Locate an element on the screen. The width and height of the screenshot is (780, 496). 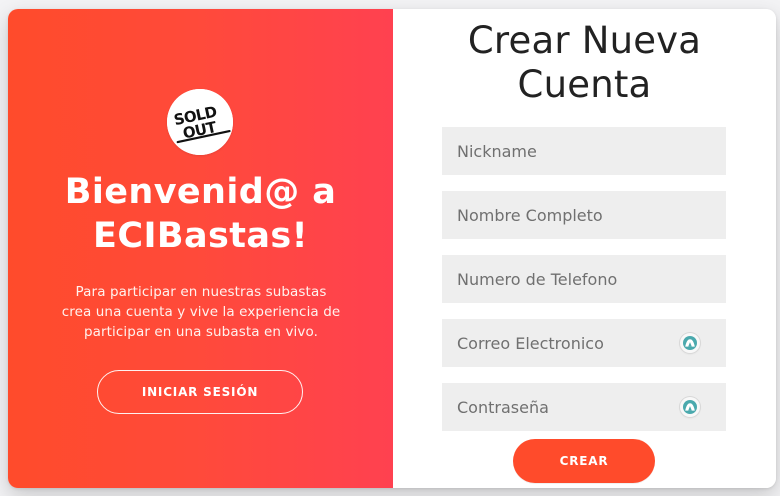
password-field is located at coordinates (584, 407).